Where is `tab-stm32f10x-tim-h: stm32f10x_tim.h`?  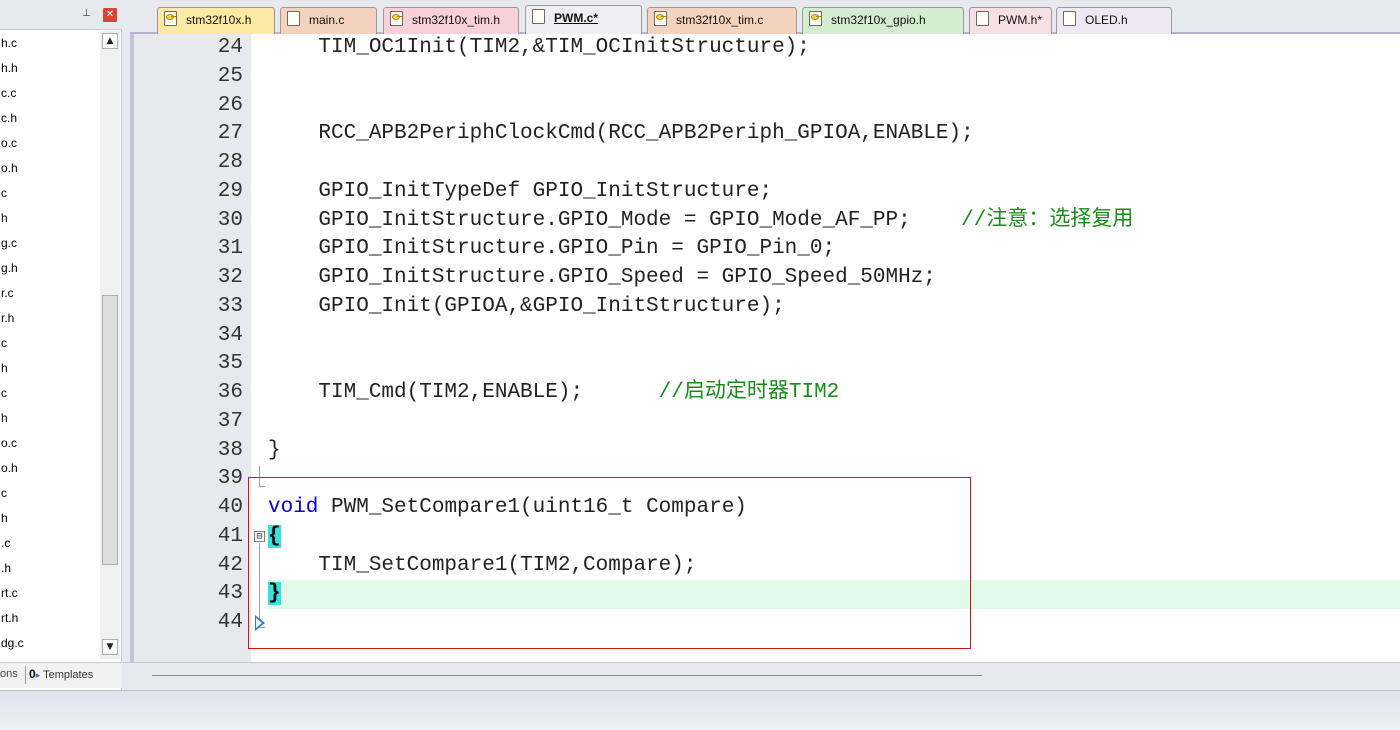 tab-stm32f10x-tim-h: stm32f10x_tim.h is located at coordinates (451, 20).